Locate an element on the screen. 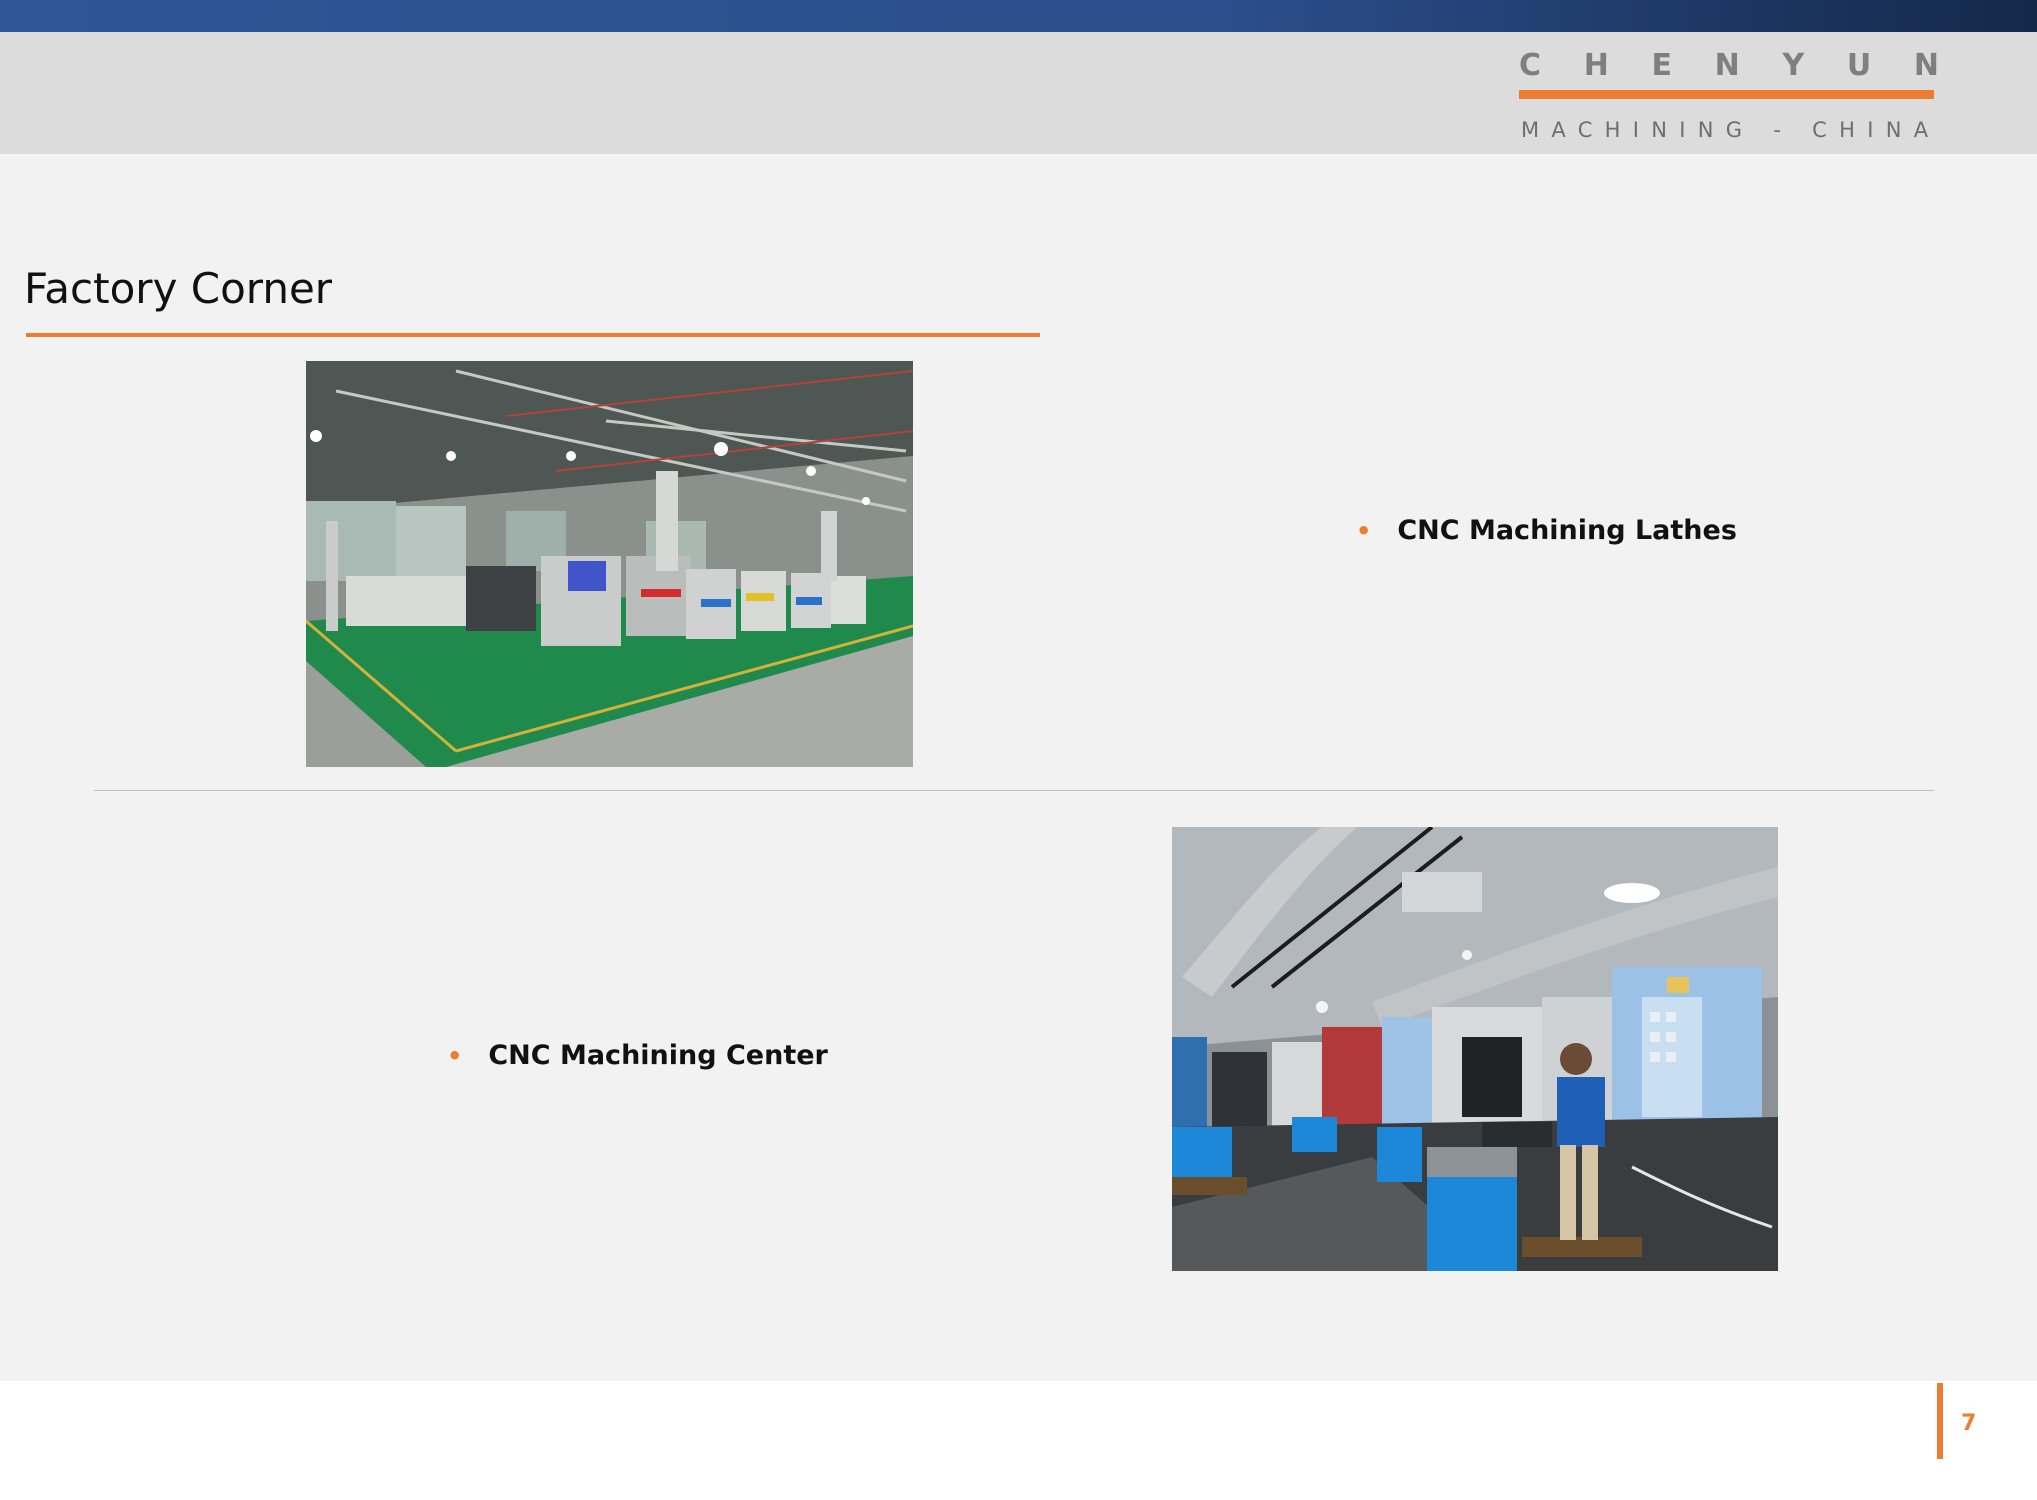  photo-cnc-lathes is located at coordinates (609, 564).